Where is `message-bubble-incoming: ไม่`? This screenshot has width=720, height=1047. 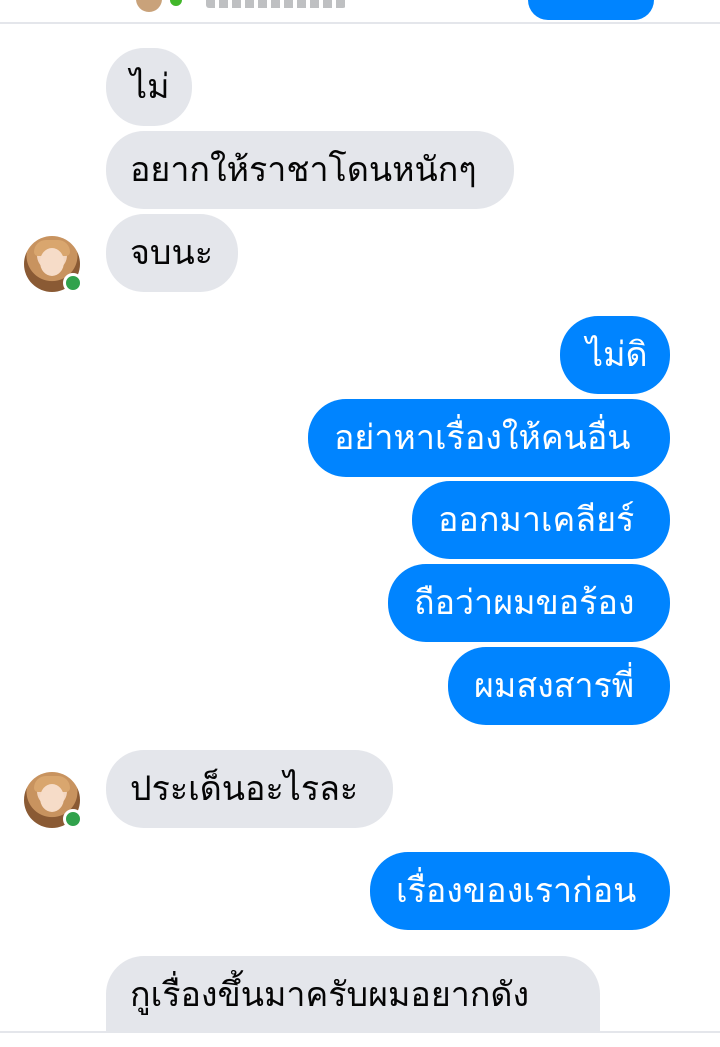 message-bubble-incoming: ไม่ is located at coordinates (149, 87).